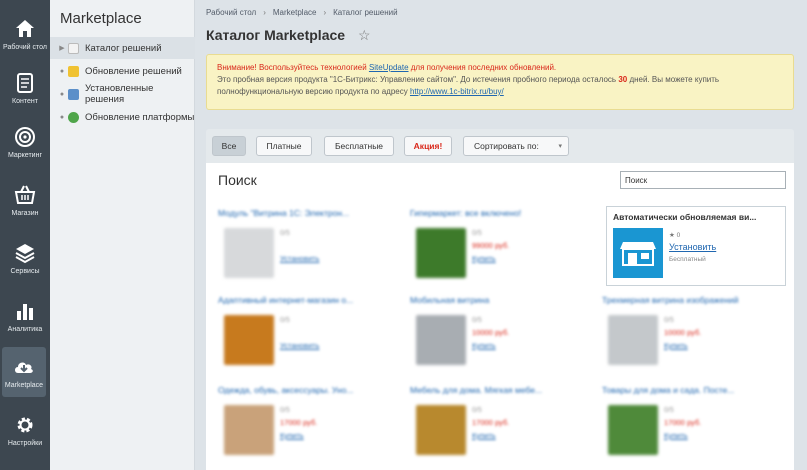 Image resolution: width=807 pixels, height=470 pixels. Describe the element at coordinates (25, 47) in the screenshot. I see `nav-desktop-label: Рабочий стол` at that location.